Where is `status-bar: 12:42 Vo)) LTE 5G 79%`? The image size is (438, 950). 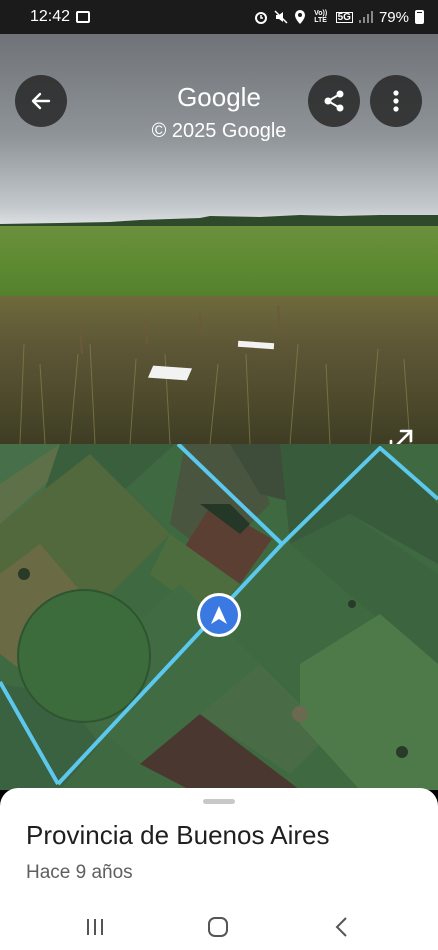 status-bar: 12:42 Vo)) LTE 5G 79% is located at coordinates (219, 17).